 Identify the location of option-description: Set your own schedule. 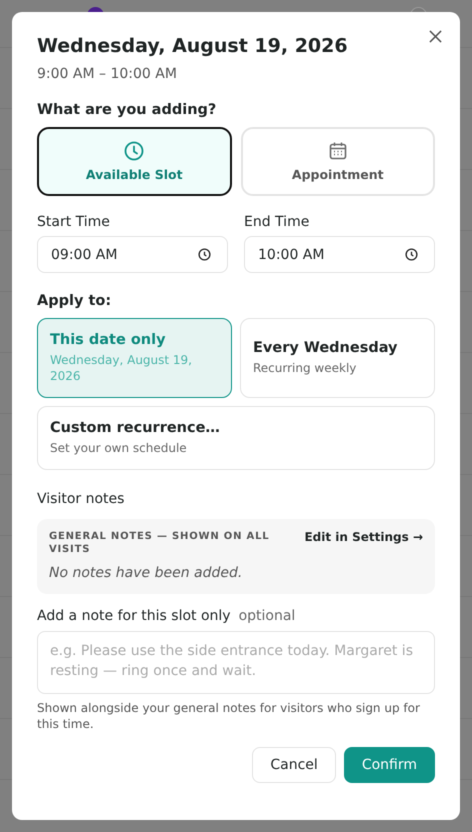
(119, 448).